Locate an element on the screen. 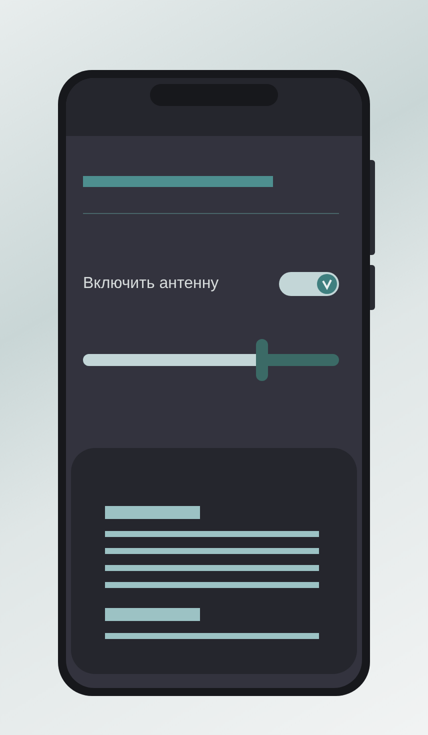 The image size is (428, 735). slider-thumb is located at coordinates (262, 360).